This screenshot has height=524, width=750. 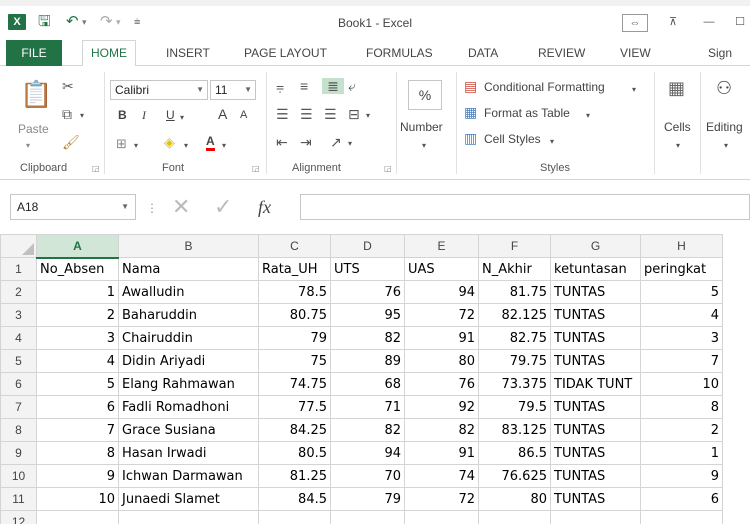 What do you see at coordinates (525, 207) in the screenshot?
I see `formula-input` at bounding box center [525, 207].